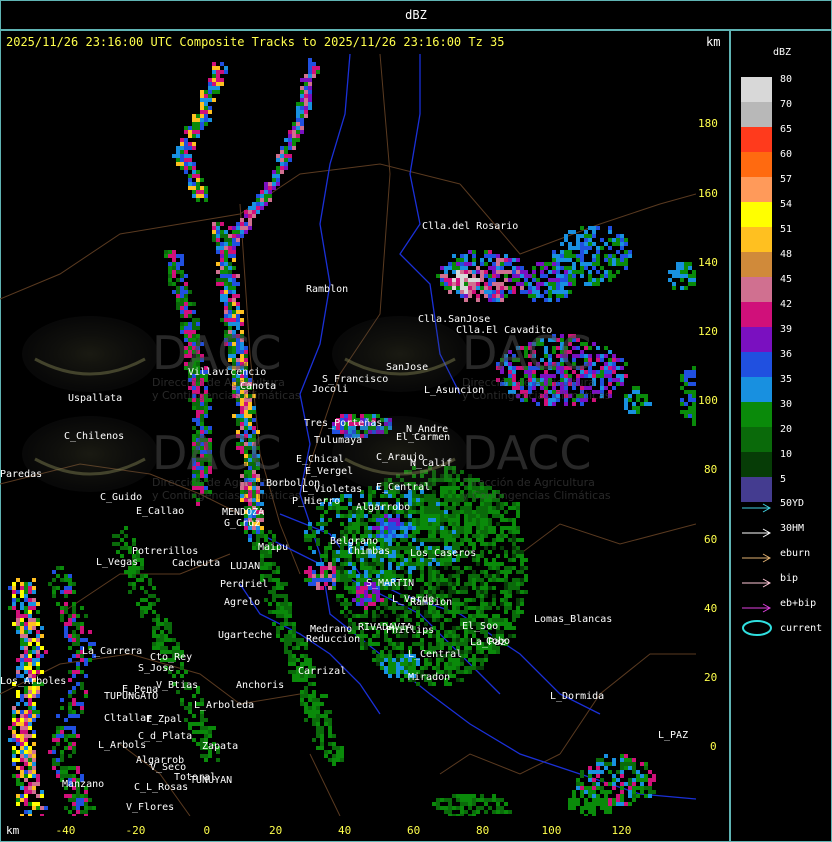  Describe the element at coordinates (801, 628) in the screenshot. I see `track-label: current` at that location.